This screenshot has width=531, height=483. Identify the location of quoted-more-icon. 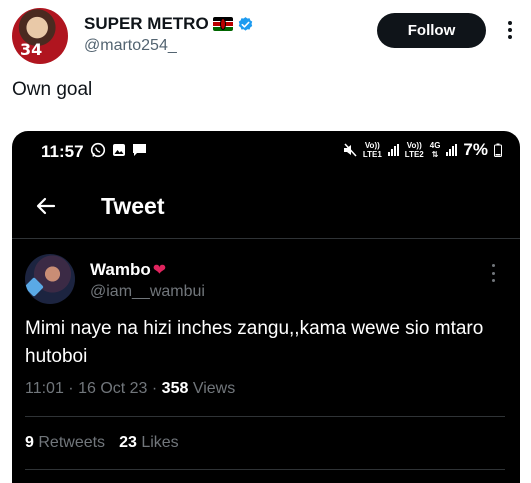
(493, 273).